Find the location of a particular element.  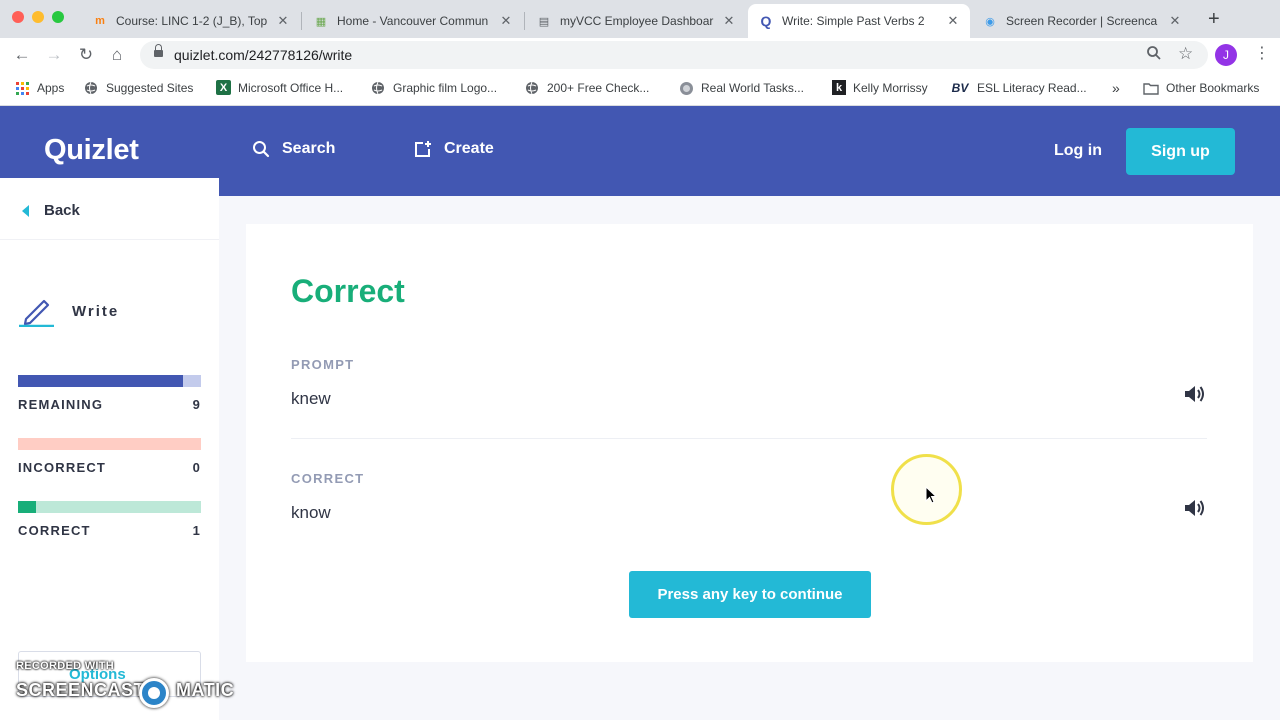

header-create-button: Create is located at coordinates (454, 149).